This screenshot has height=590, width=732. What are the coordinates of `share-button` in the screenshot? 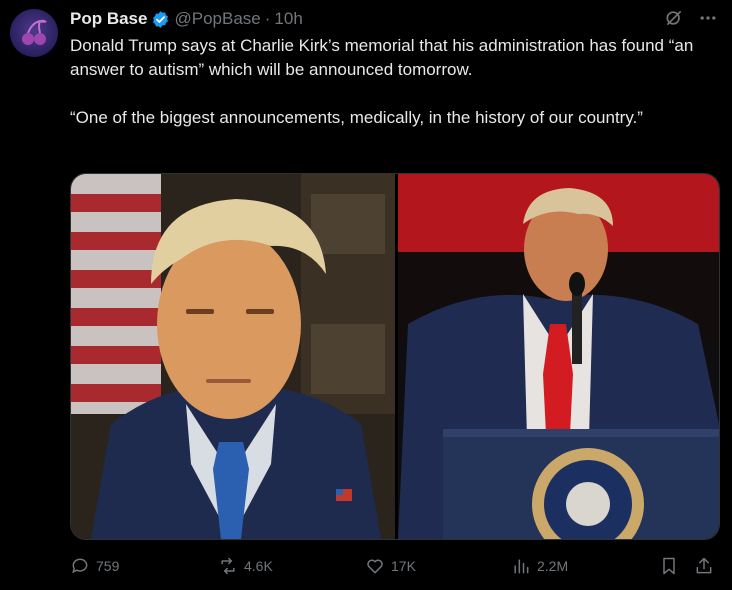 It's located at (704, 566).